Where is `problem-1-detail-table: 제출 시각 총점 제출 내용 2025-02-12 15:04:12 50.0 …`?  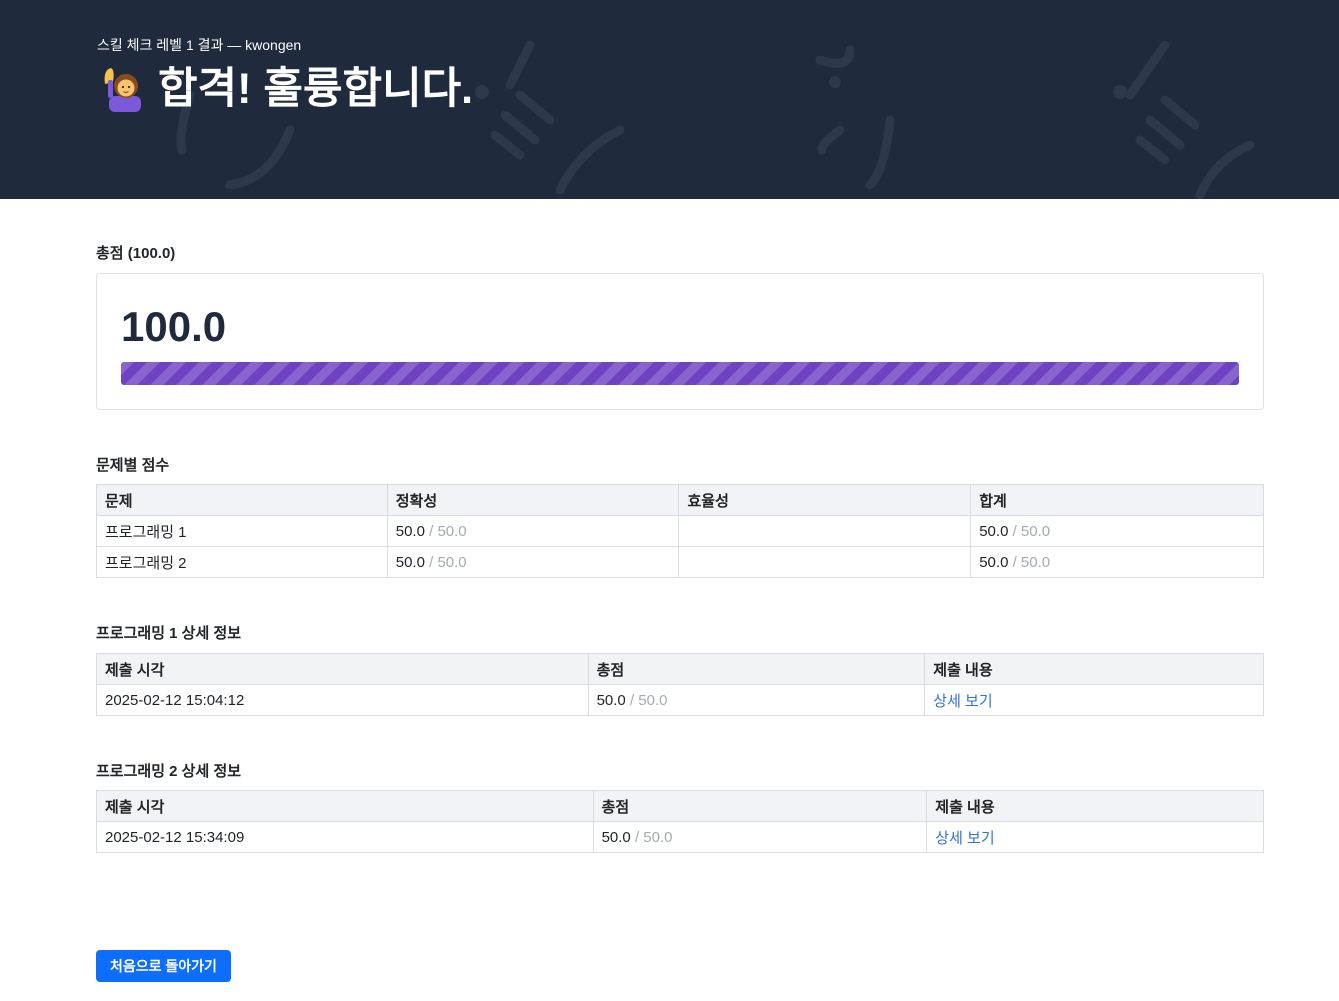 problem-1-detail-table: 제출 시각 총점 제출 내용 2025-02-12 15:04:12 50.0 … is located at coordinates (680, 684).